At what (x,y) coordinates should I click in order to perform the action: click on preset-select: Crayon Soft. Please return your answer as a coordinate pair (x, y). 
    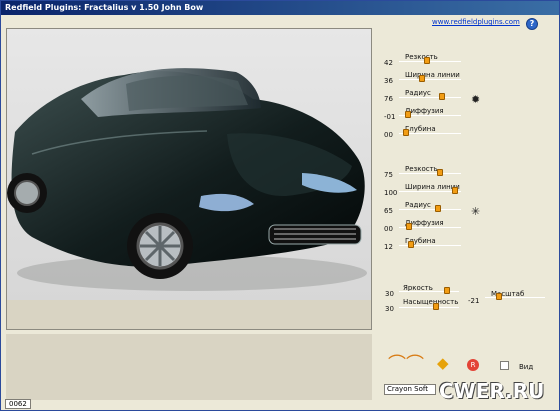
    Looking at the image, I should click on (410, 389).